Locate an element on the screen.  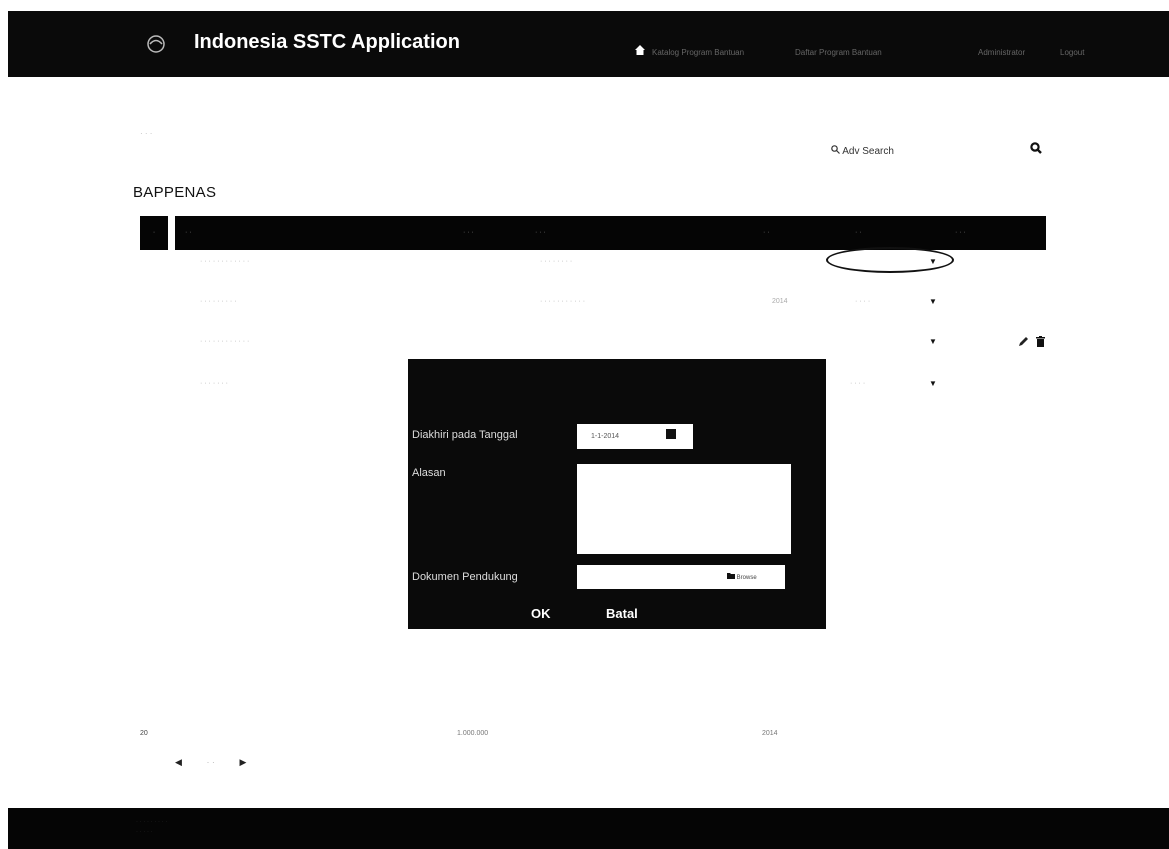
nav-logout-link: Logout is located at coordinates (1072, 52).